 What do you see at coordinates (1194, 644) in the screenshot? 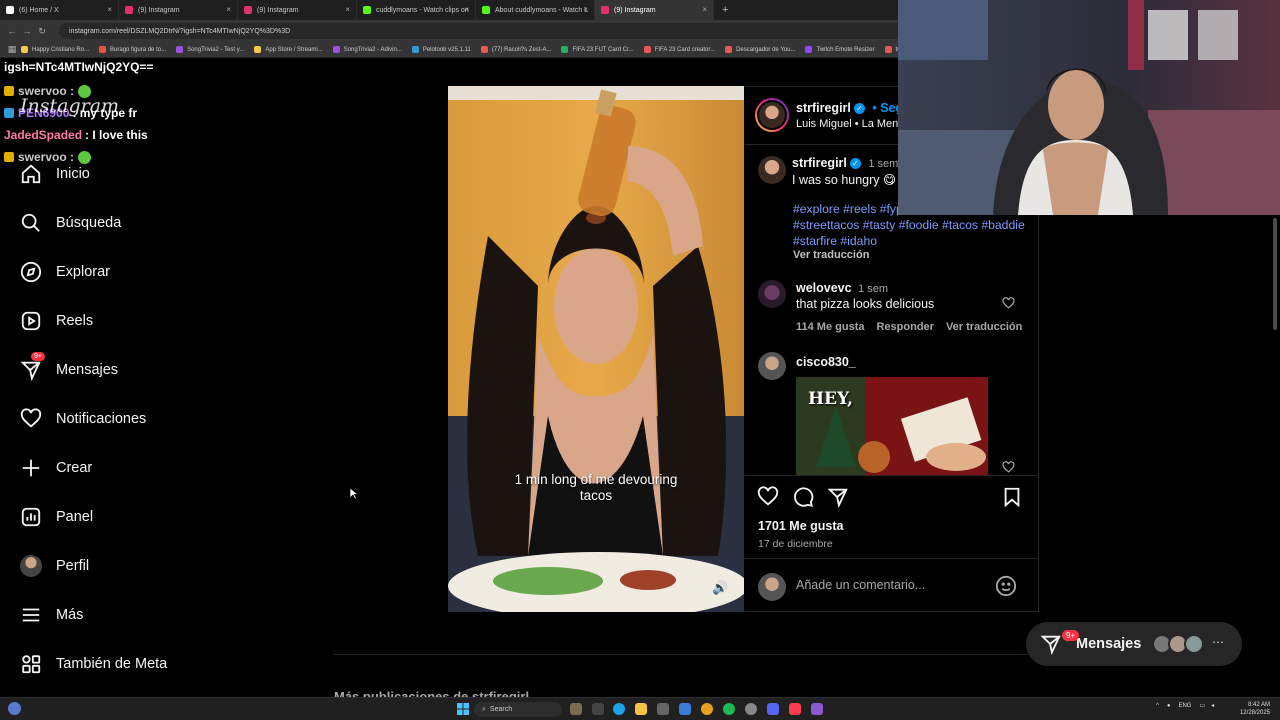
I see `avatar` at bounding box center [1194, 644].